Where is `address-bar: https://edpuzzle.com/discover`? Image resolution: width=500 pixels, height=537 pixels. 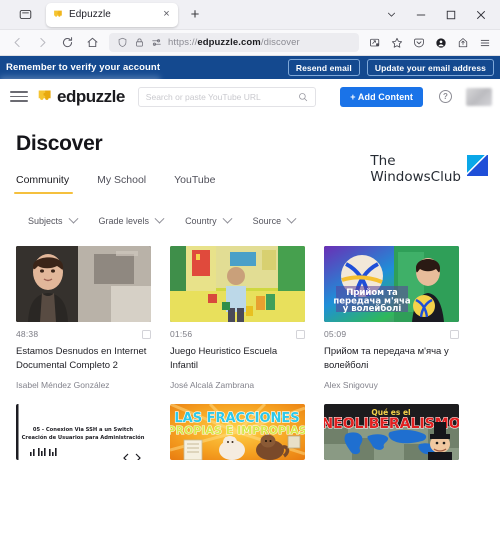
address-bar: https://edpuzzle.com/discover is located at coordinates (234, 42).